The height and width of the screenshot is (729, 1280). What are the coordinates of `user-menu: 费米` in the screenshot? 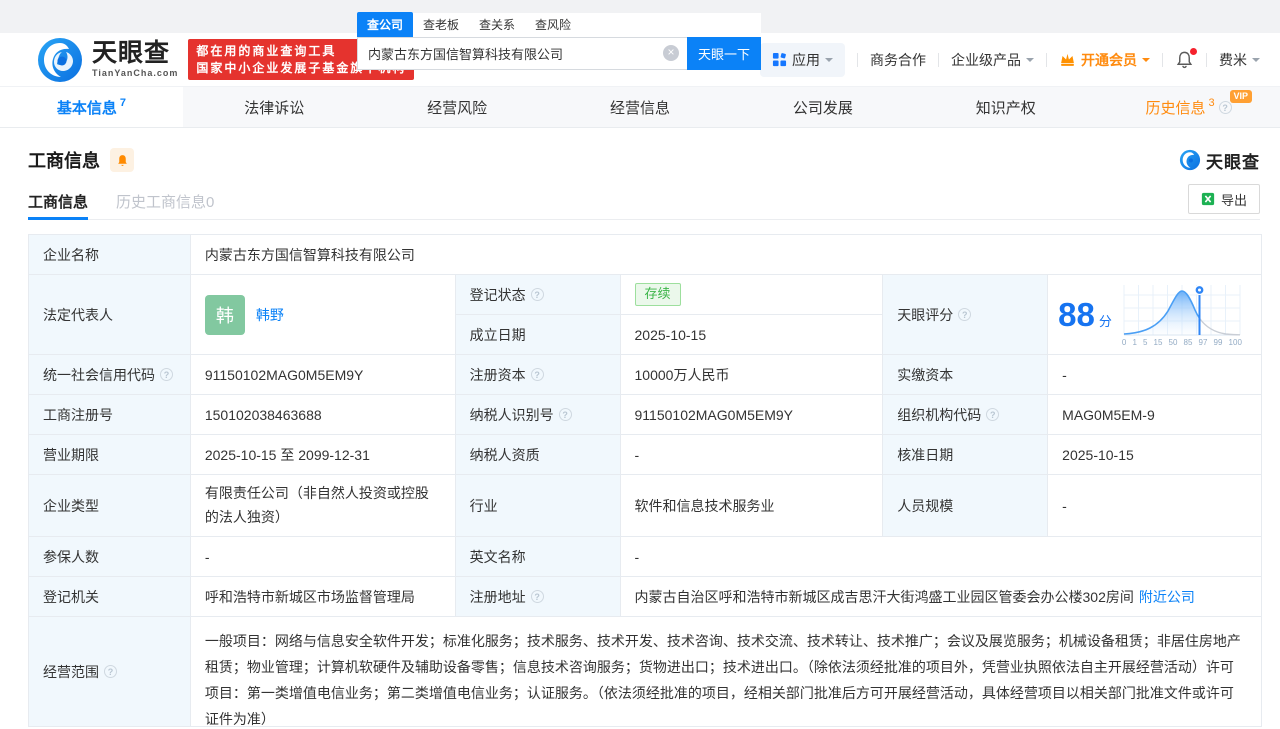 It's located at (1239, 60).